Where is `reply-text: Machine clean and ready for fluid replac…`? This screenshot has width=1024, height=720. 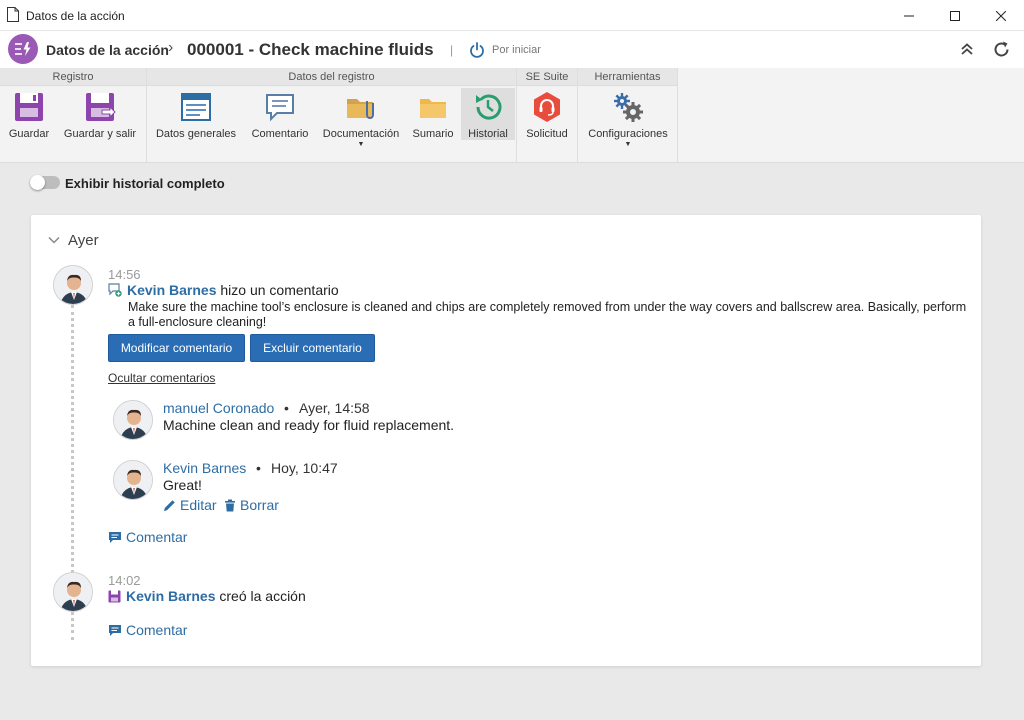 reply-text: Machine clean and ready for fluid replac… is located at coordinates (309, 425).